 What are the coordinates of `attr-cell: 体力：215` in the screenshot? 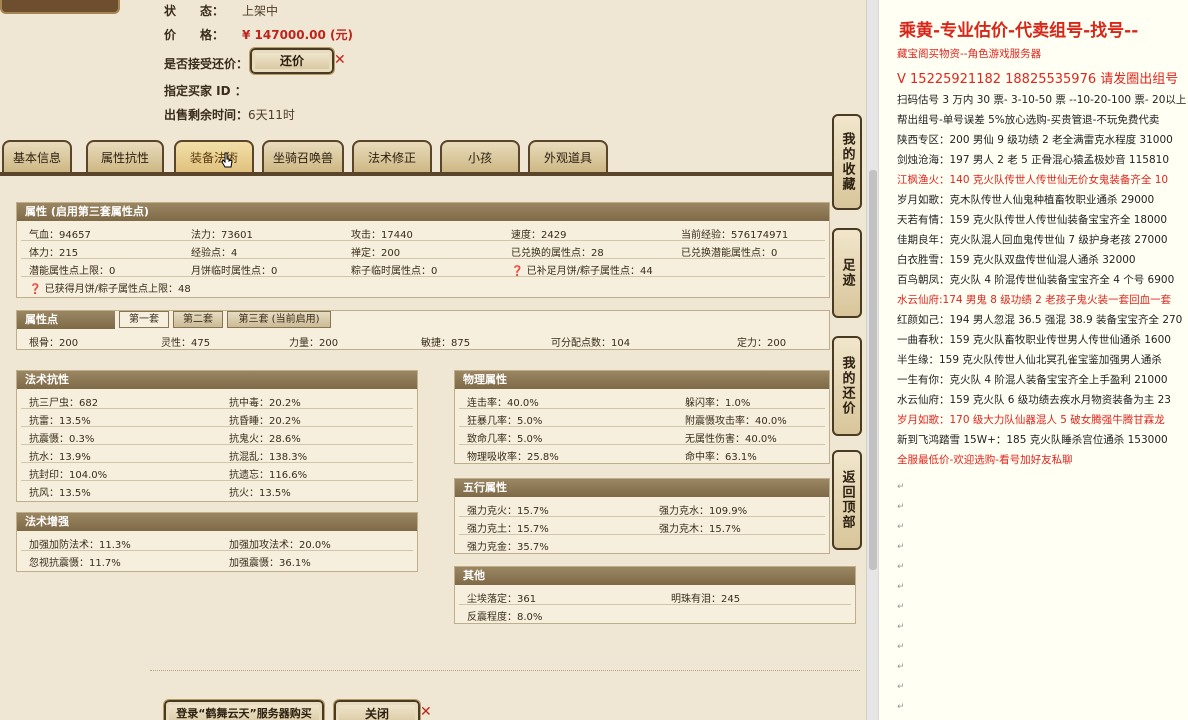 It's located at (54, 253).